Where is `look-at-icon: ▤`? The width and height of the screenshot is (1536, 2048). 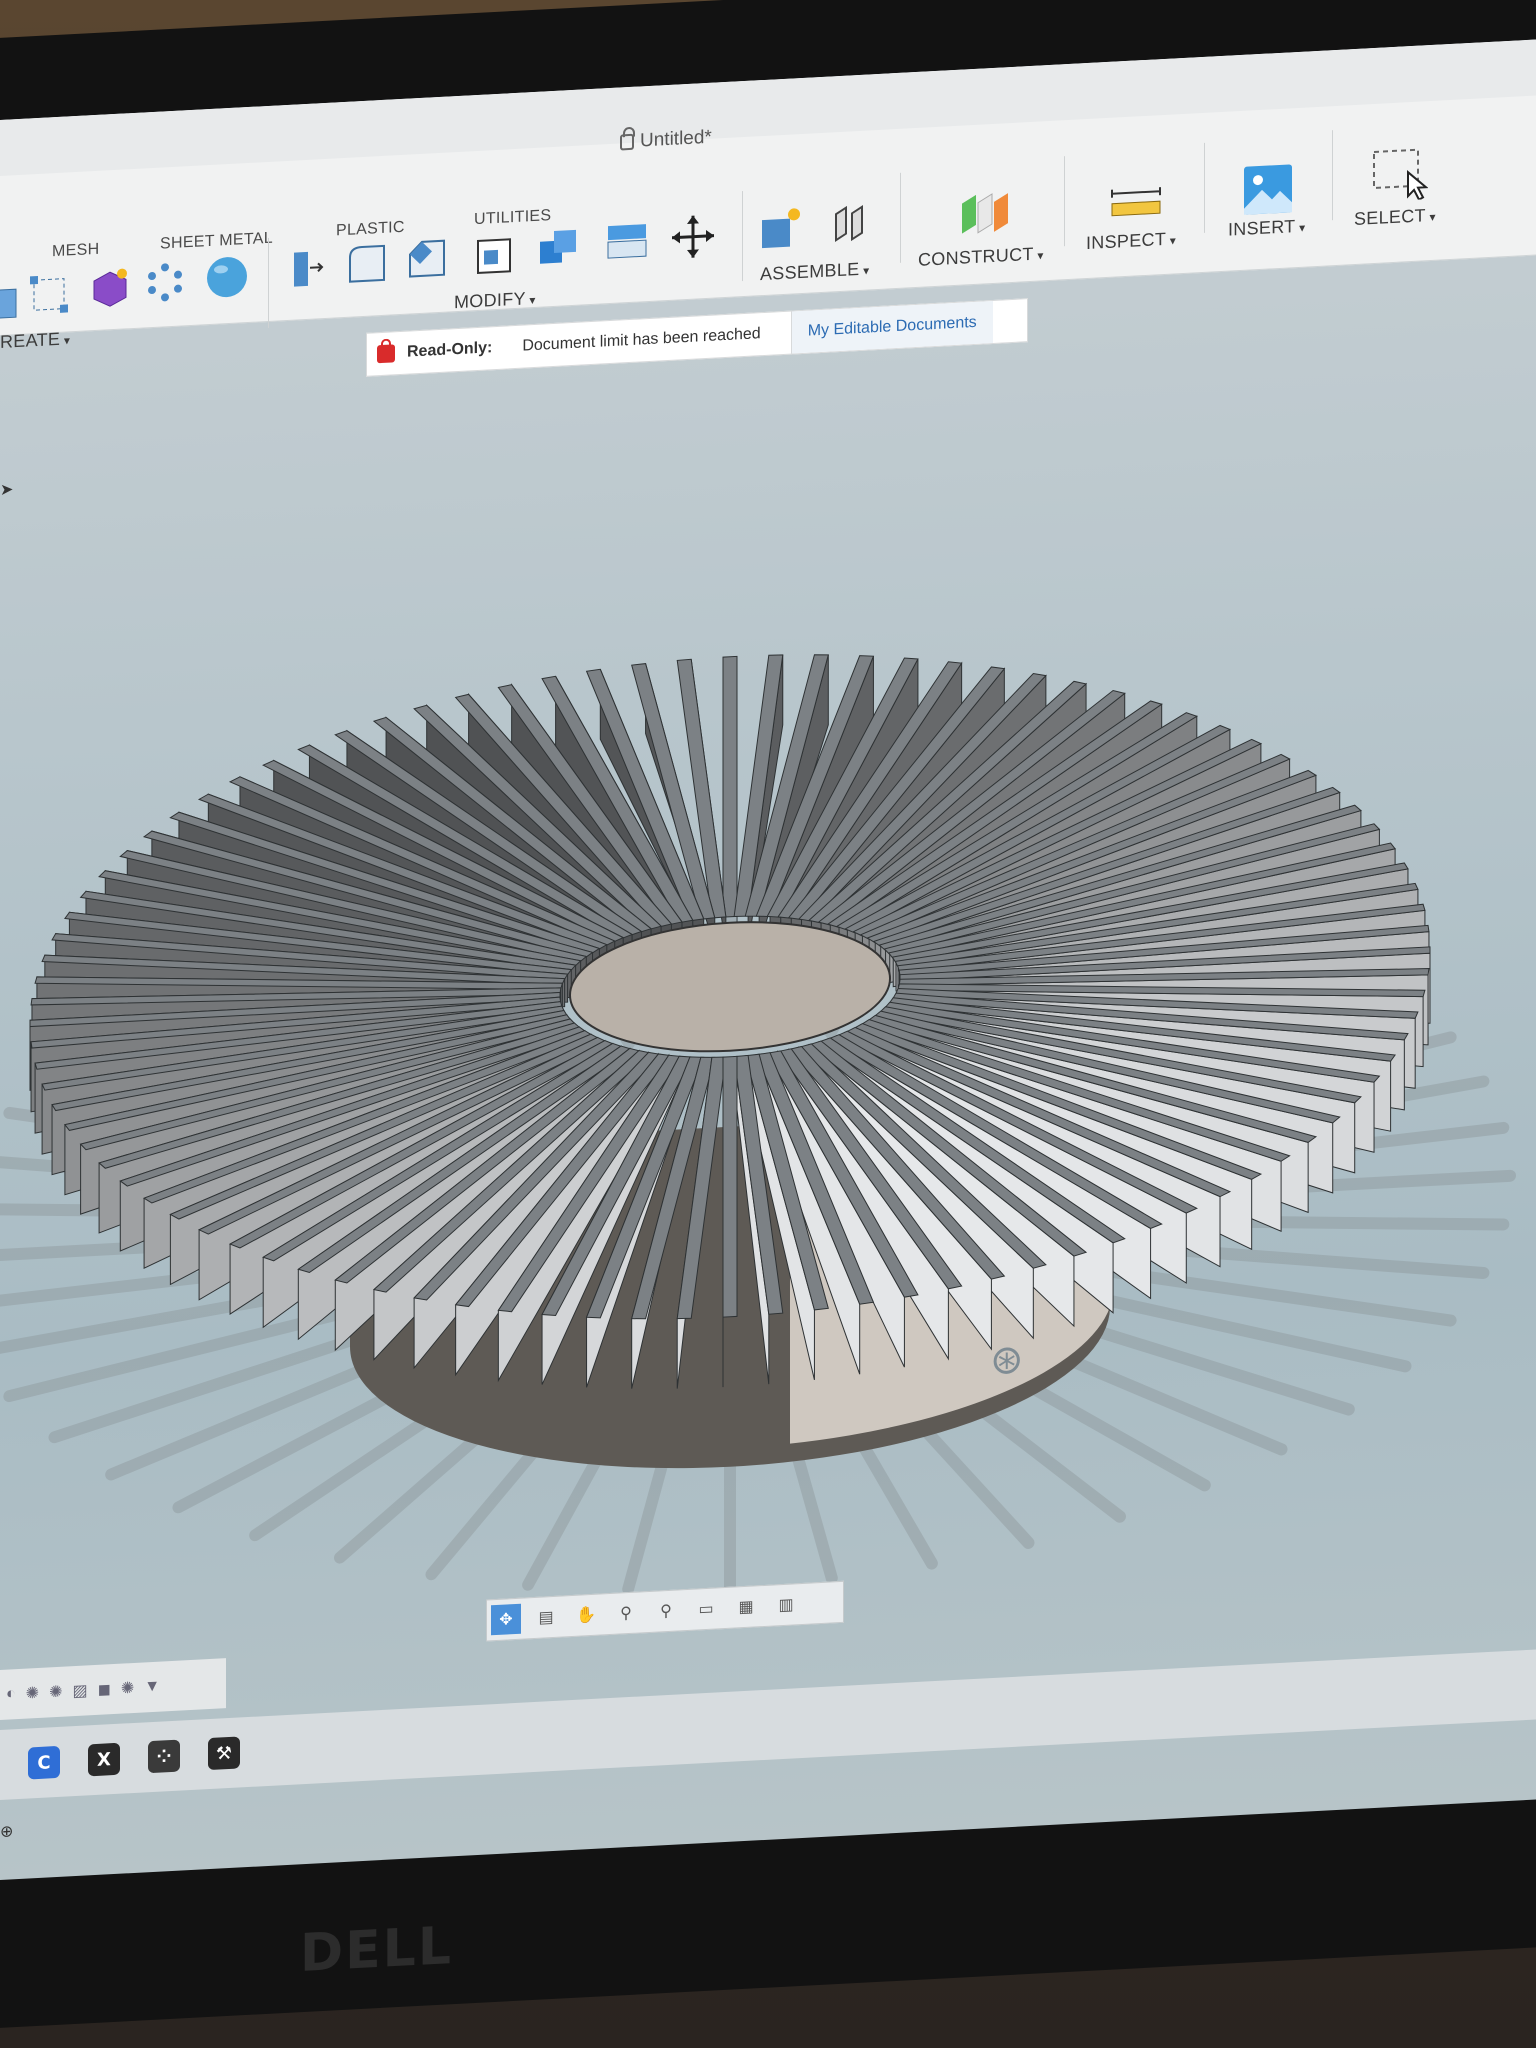 look-at-icon: ▤ is located at coordinates (546, 1618).